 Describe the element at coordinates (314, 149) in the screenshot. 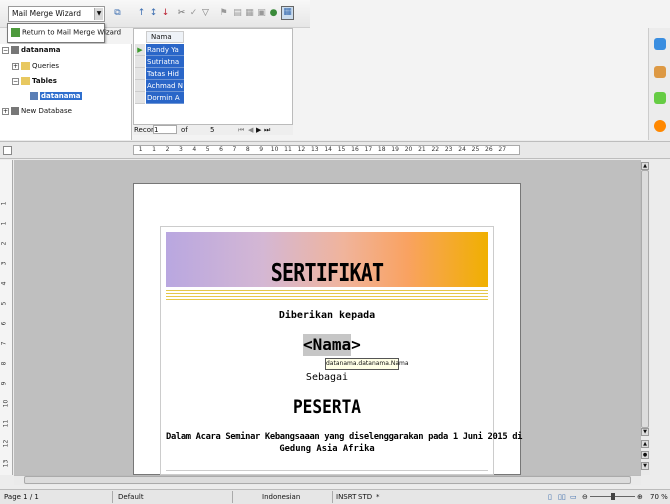

I see `ruler-mark: 13` at that location.